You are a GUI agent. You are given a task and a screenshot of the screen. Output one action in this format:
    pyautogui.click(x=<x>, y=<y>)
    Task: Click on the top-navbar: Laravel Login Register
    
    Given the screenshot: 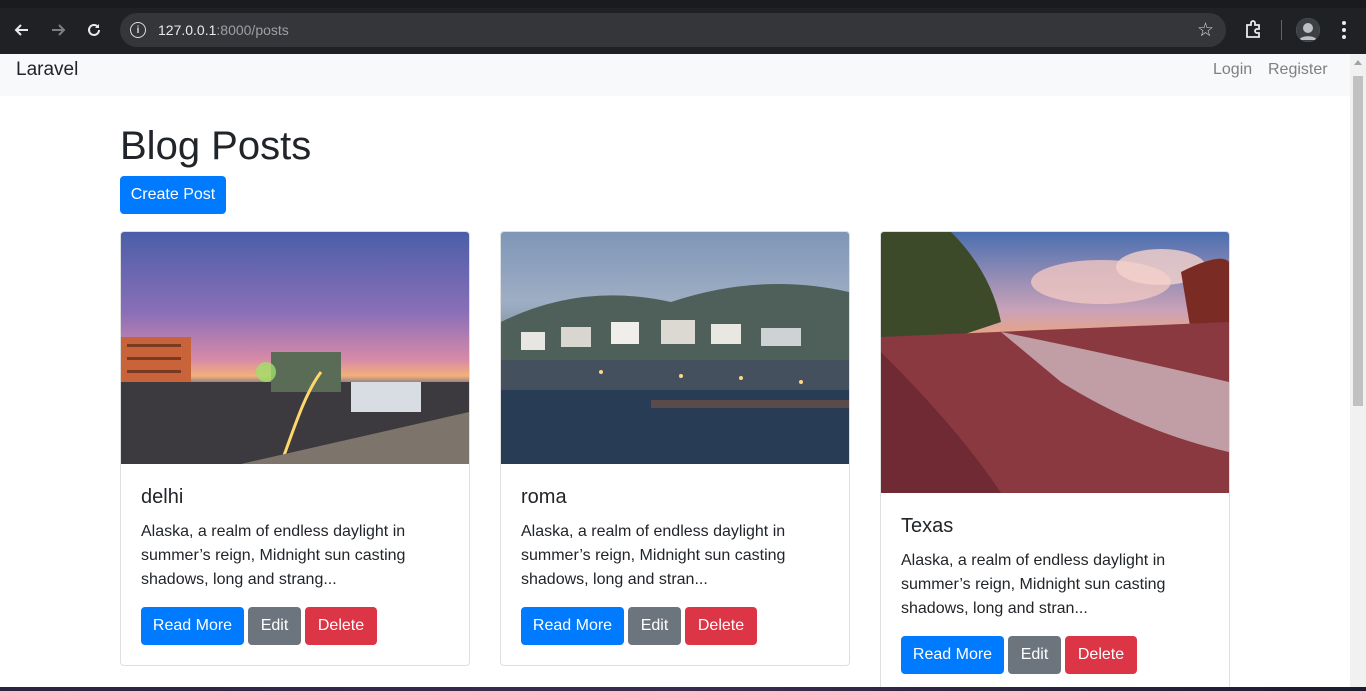 What is the action you would take?
    pyautogui.click(x=675, y=75)
    